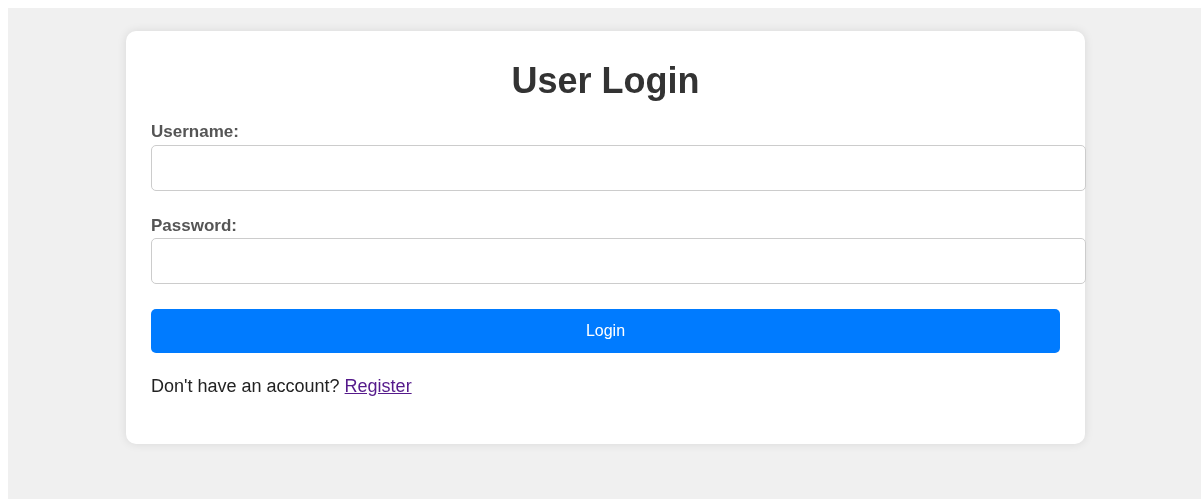  I want to click on prompt-text: Don't have an account?, so click(245, 385).